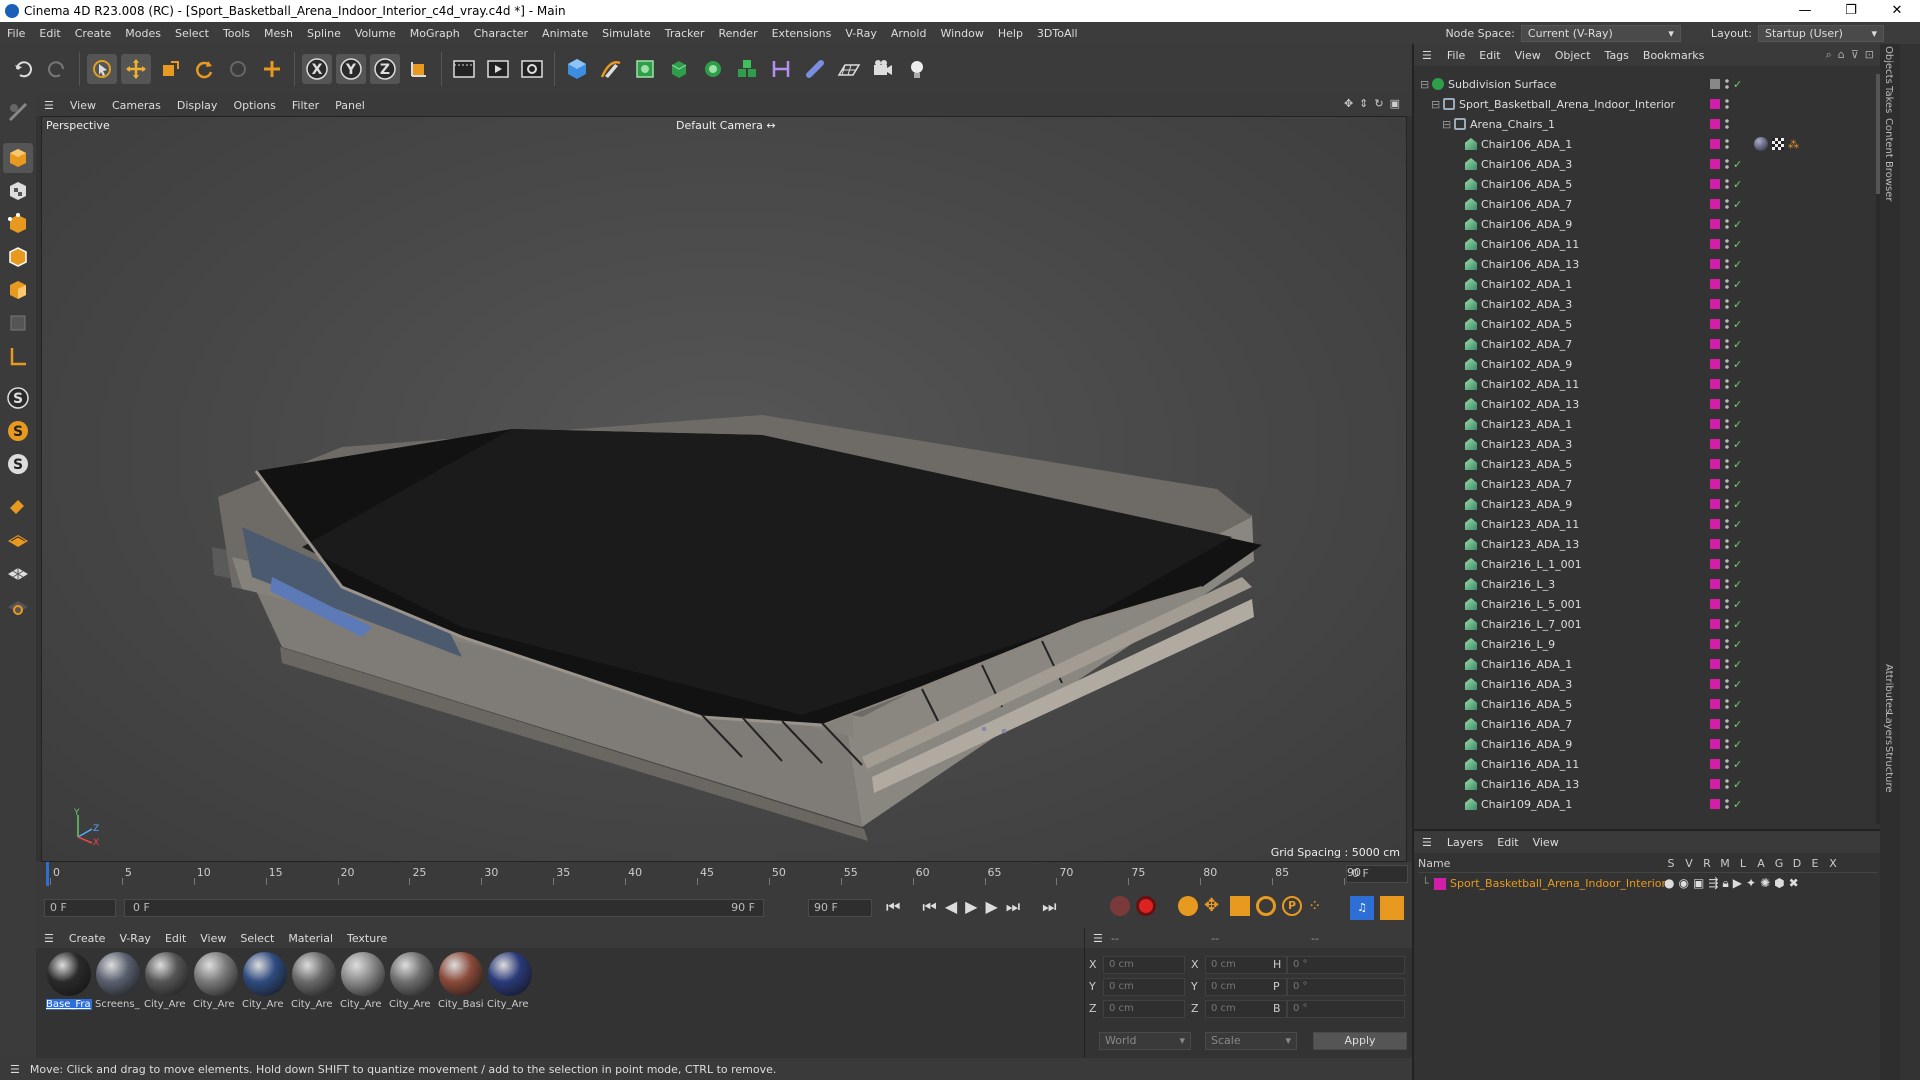  I want to click on object-row: Chair123_ADA_1 ✓, so click(1648, 424).